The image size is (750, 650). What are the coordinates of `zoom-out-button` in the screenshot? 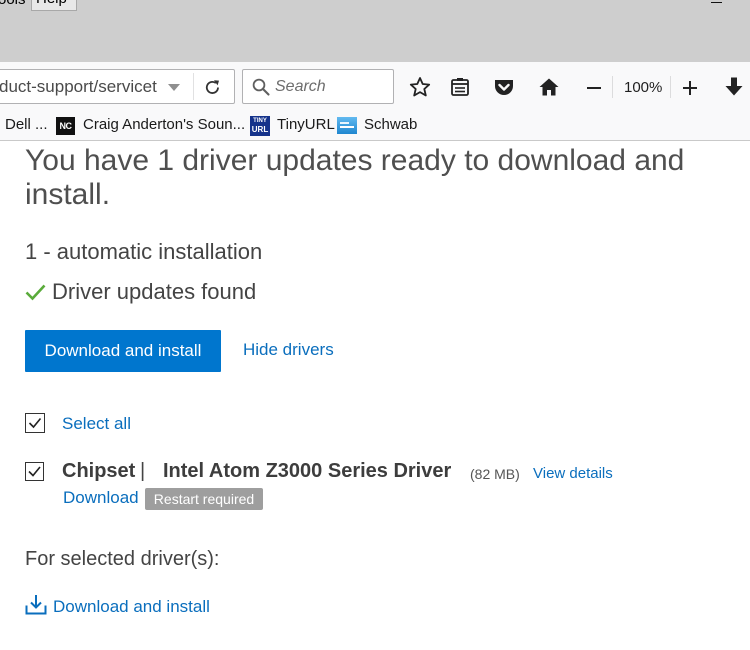 It's located at (594, 88).